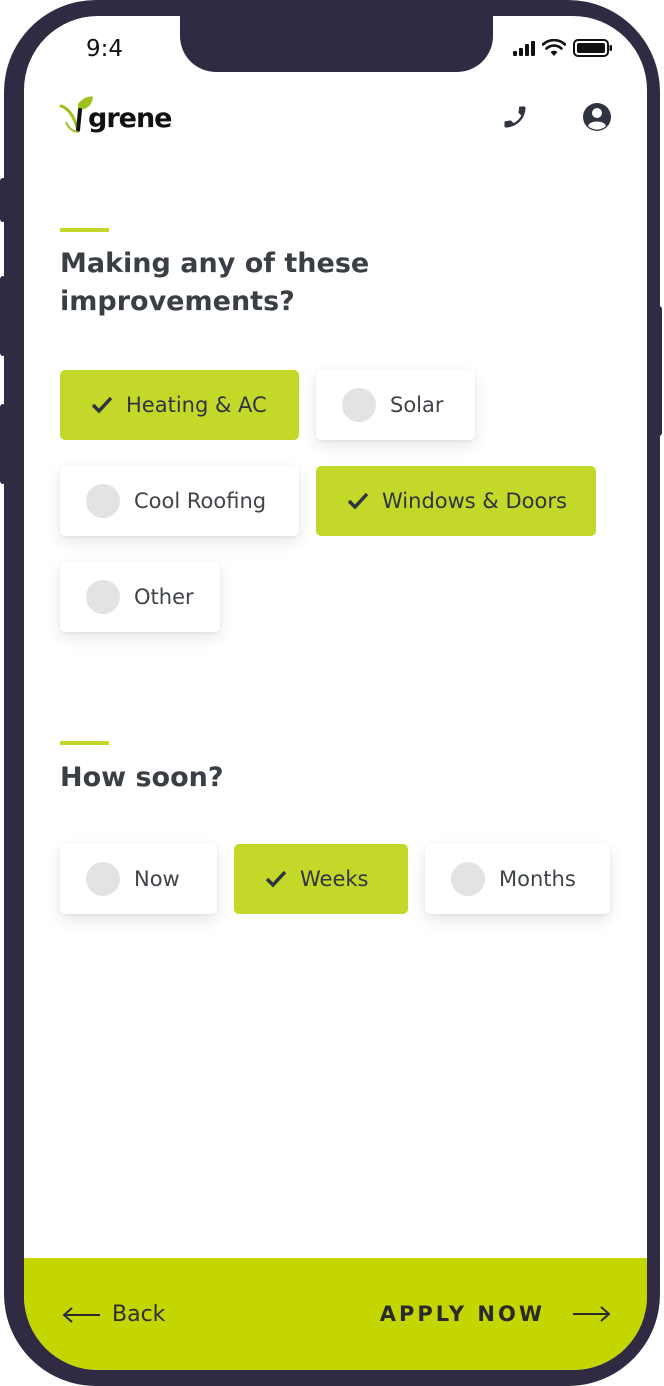 This screenshot has width=664, height=1386. What do you see at coordinates (3, 316) in the screenshot?
I see `volume-up-button` at bounding box center [3, 316].